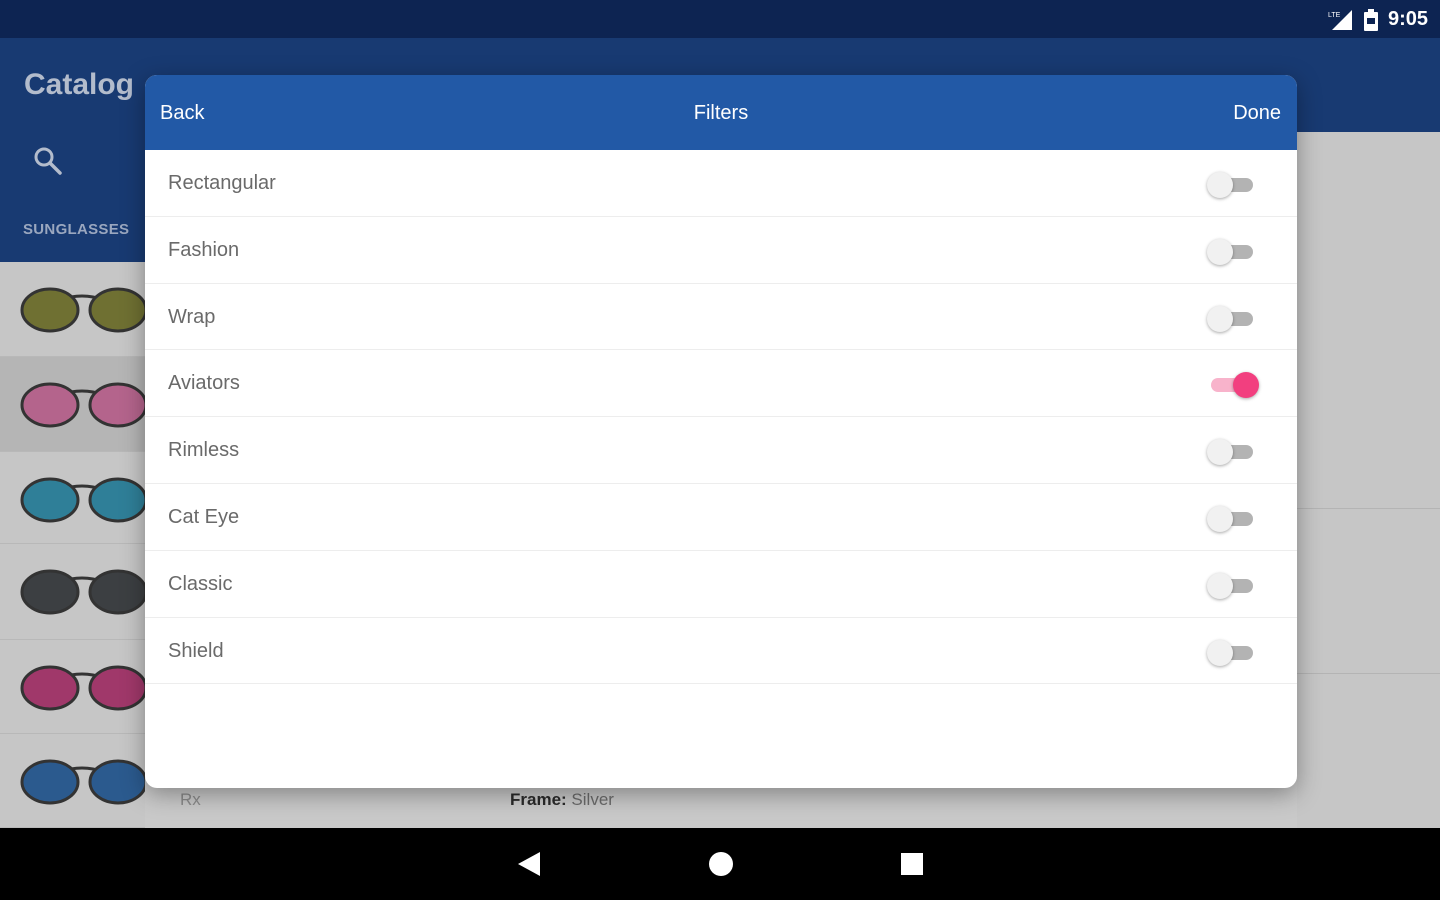  Describe the element at coordinates (720, 19) in the screenshot. I see `status-bar: LTE 9:05` at that location.